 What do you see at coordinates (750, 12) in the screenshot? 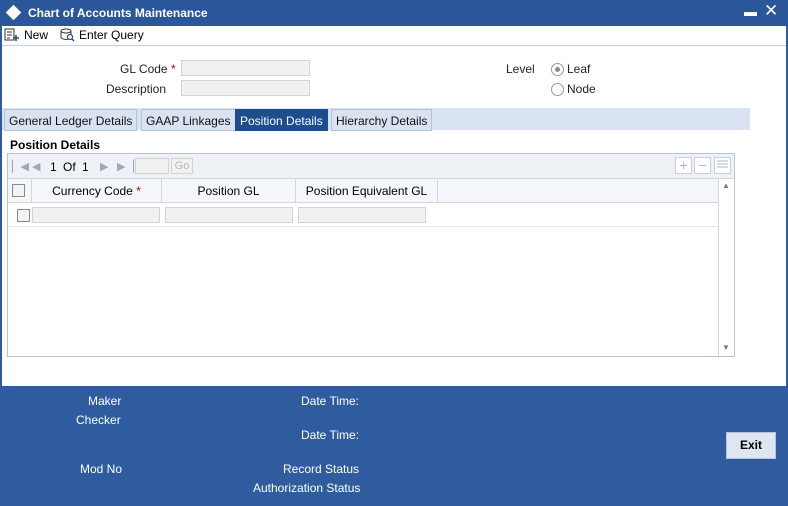
I see `minimize-button: ▬` at bounding box center [750, 12].